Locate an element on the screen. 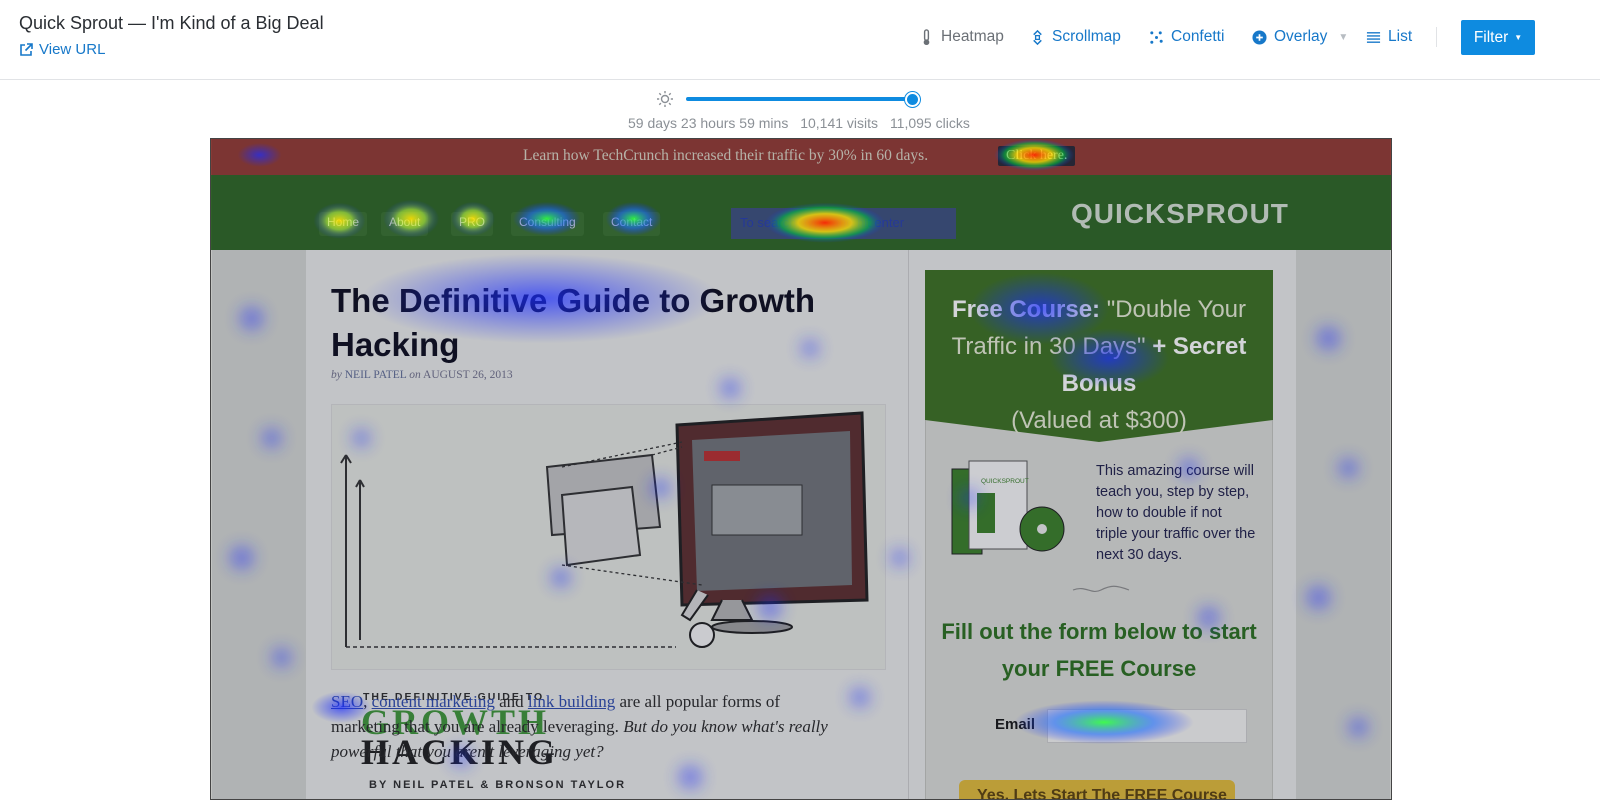 The height and width of the screenshot is (800, 1600). tab-overlay: Overlay ▼ is located at coordinates (1300, 37).